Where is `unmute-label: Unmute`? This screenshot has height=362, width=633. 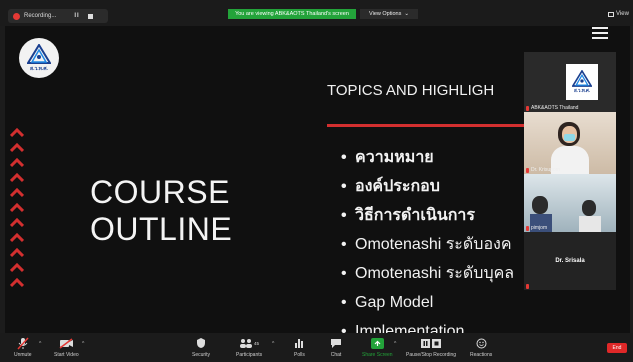 unmute-label: Unmute is located at coordinates (23, 355).